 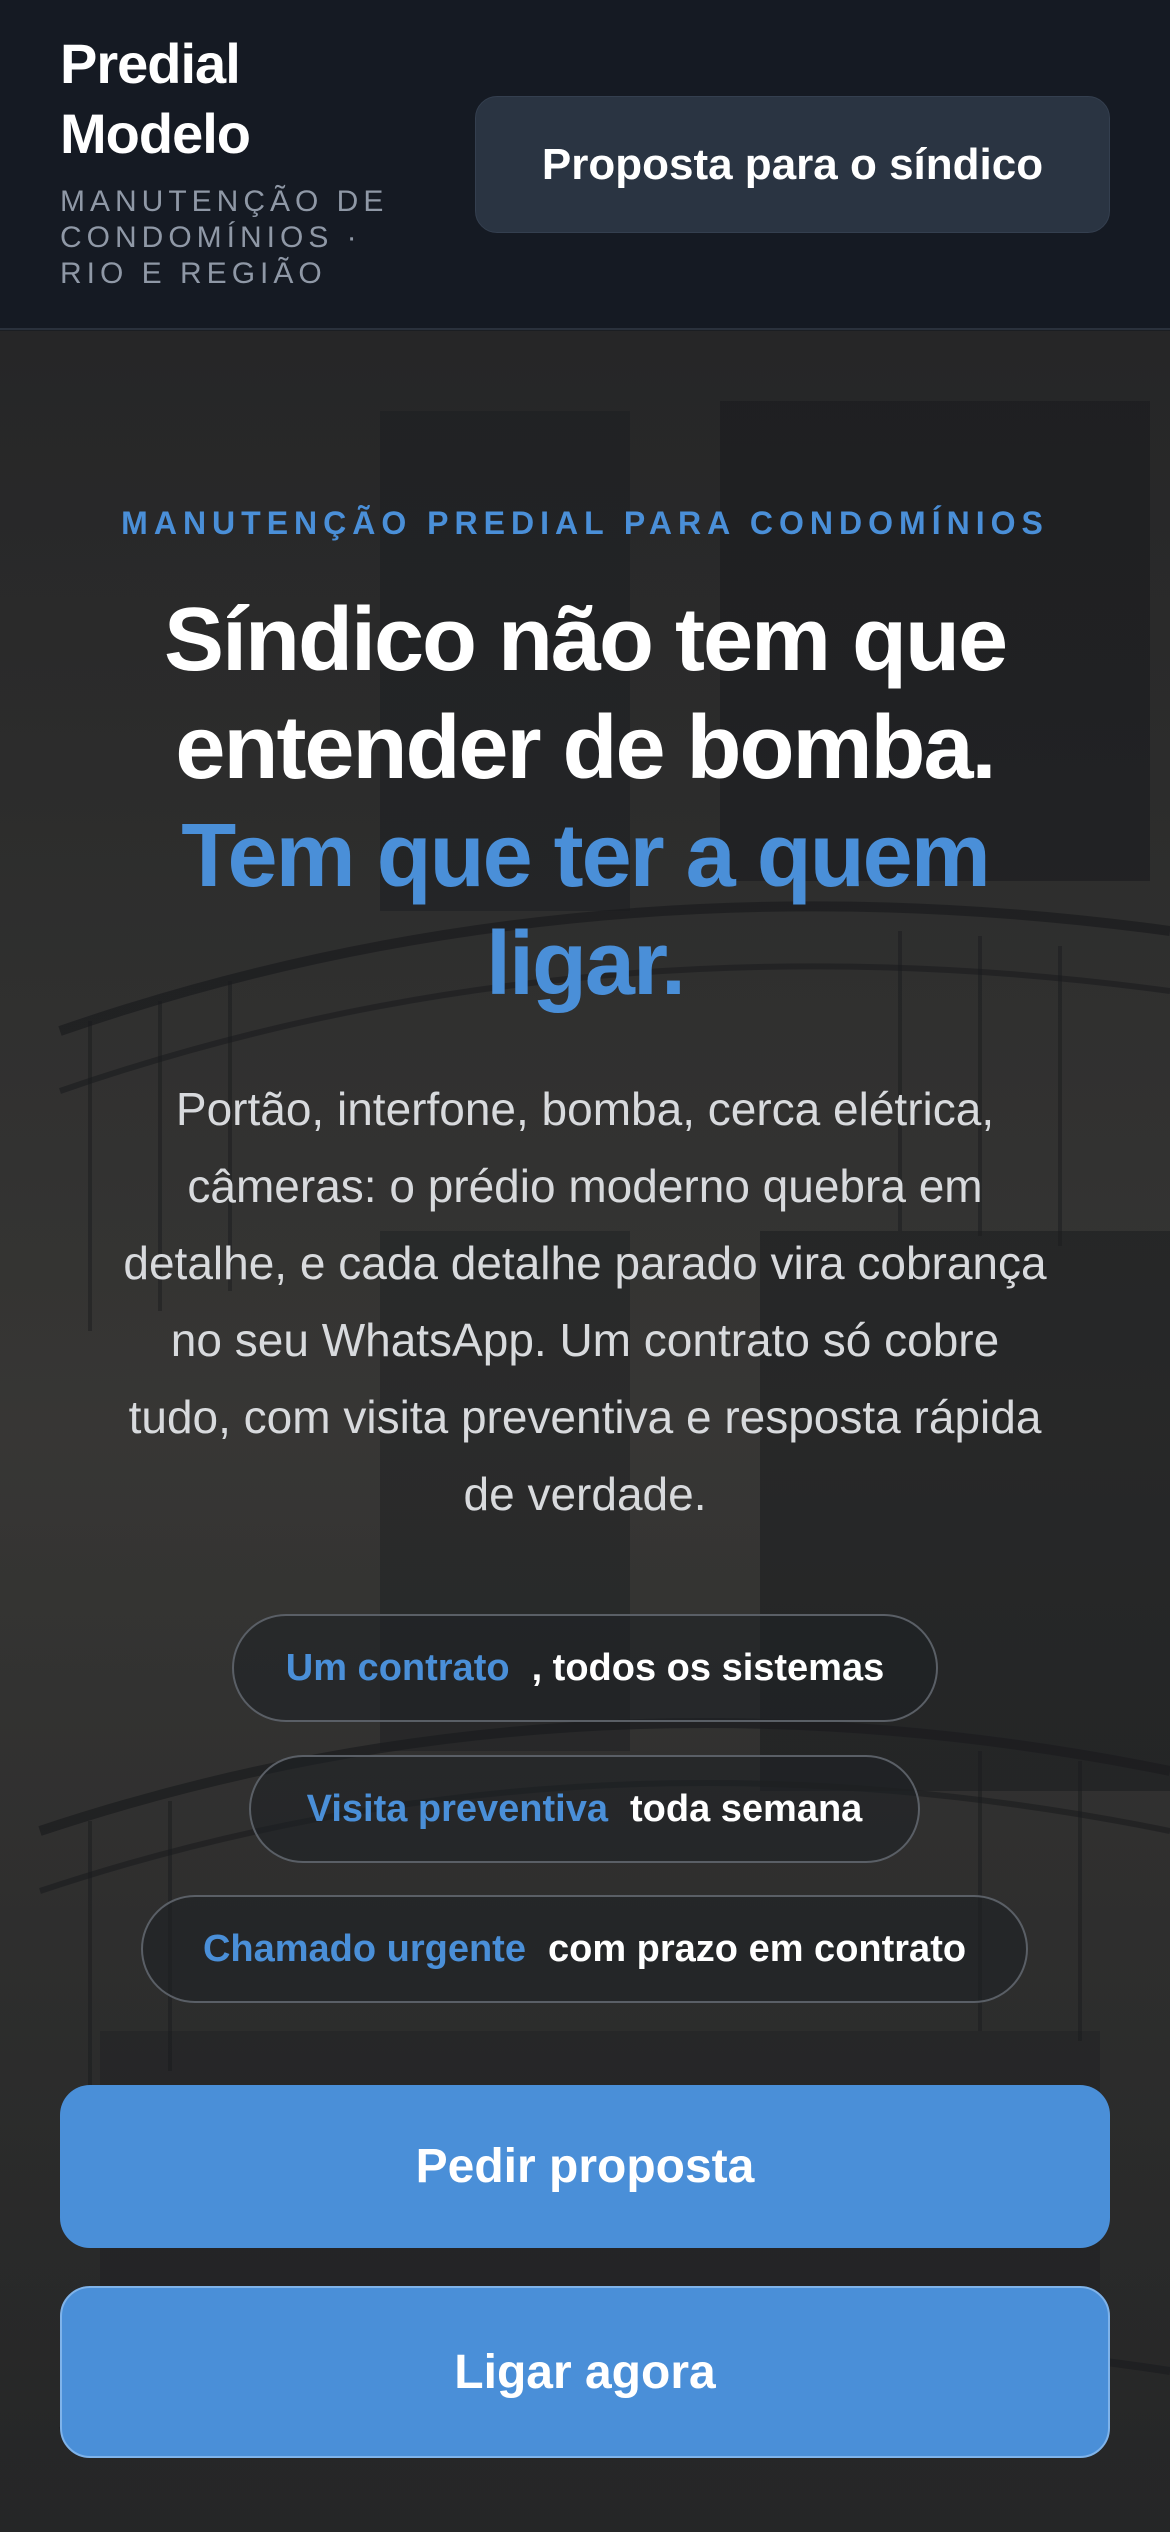 I want to click on pill-highlight: Visita preventiva, so click(x=457, y=1808).